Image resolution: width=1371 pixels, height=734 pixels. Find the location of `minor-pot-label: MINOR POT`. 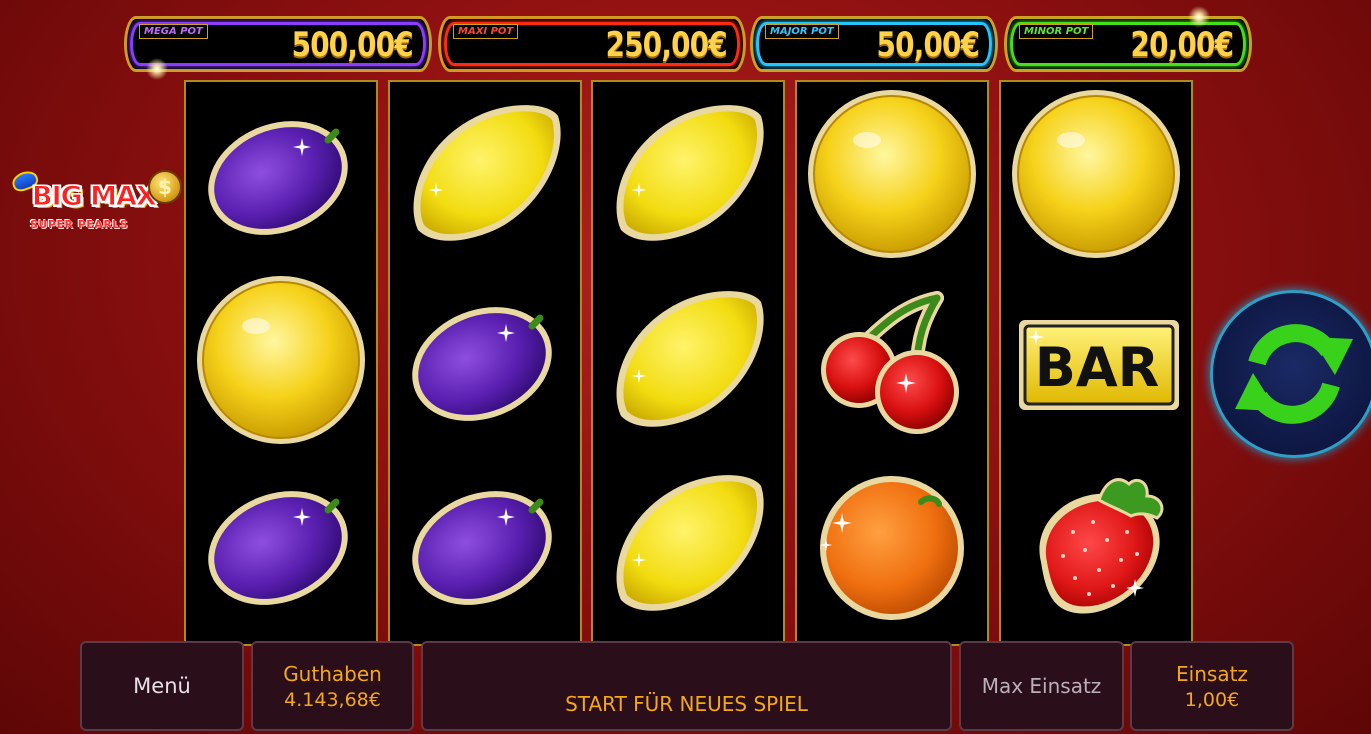

minor-pot-label: MINOR POT is located at coordinates (1056, 31).